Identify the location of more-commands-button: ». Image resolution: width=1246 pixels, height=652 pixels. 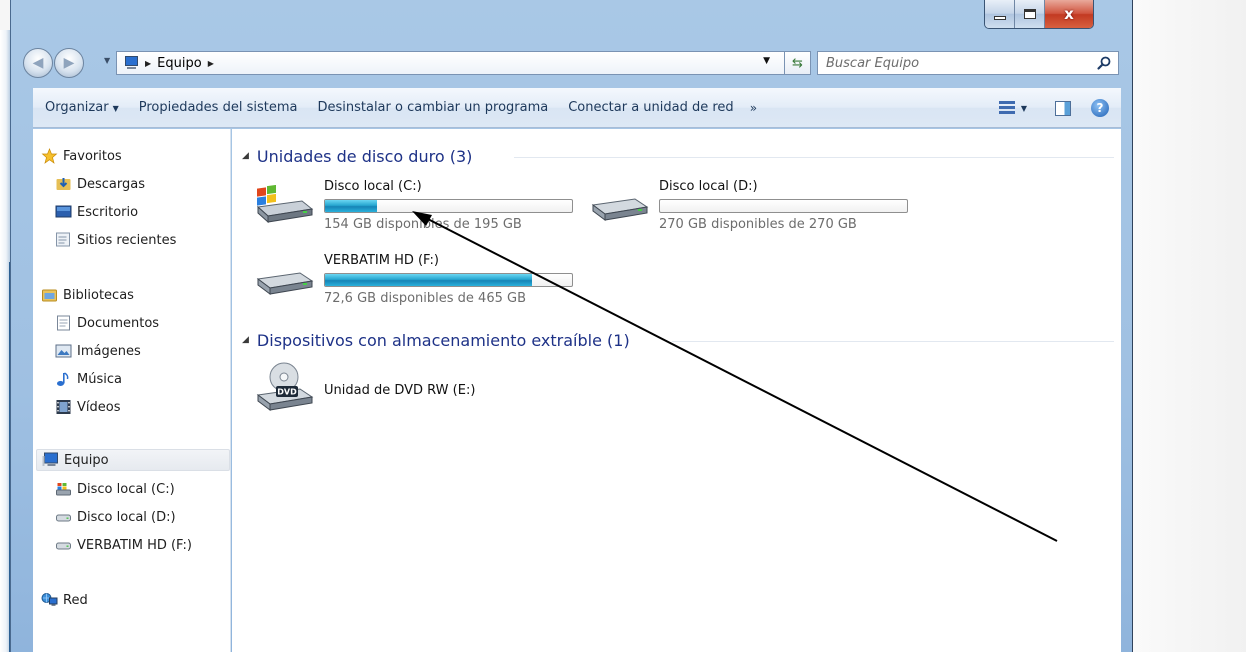
(753, 108).